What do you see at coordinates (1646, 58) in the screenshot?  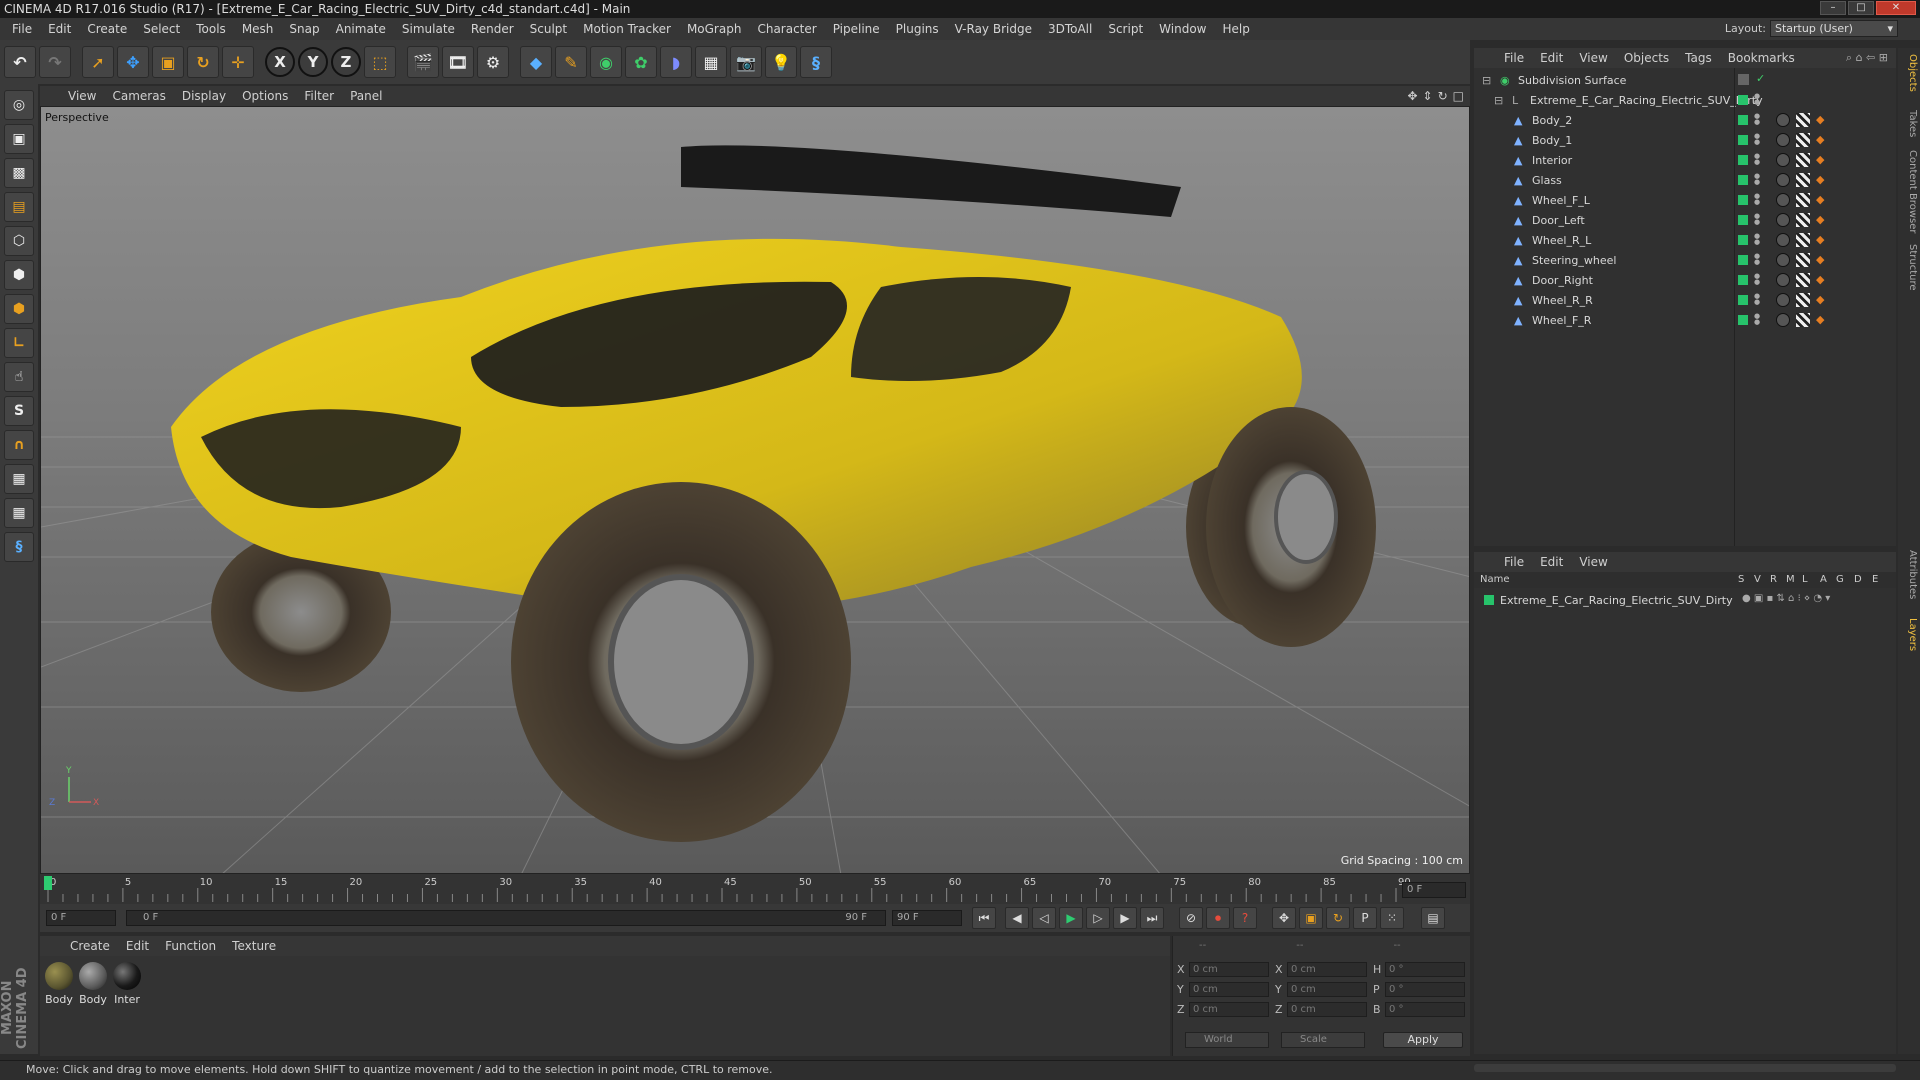 I see `om-menu-objects: Objects` at bounding box center [1646, 58].